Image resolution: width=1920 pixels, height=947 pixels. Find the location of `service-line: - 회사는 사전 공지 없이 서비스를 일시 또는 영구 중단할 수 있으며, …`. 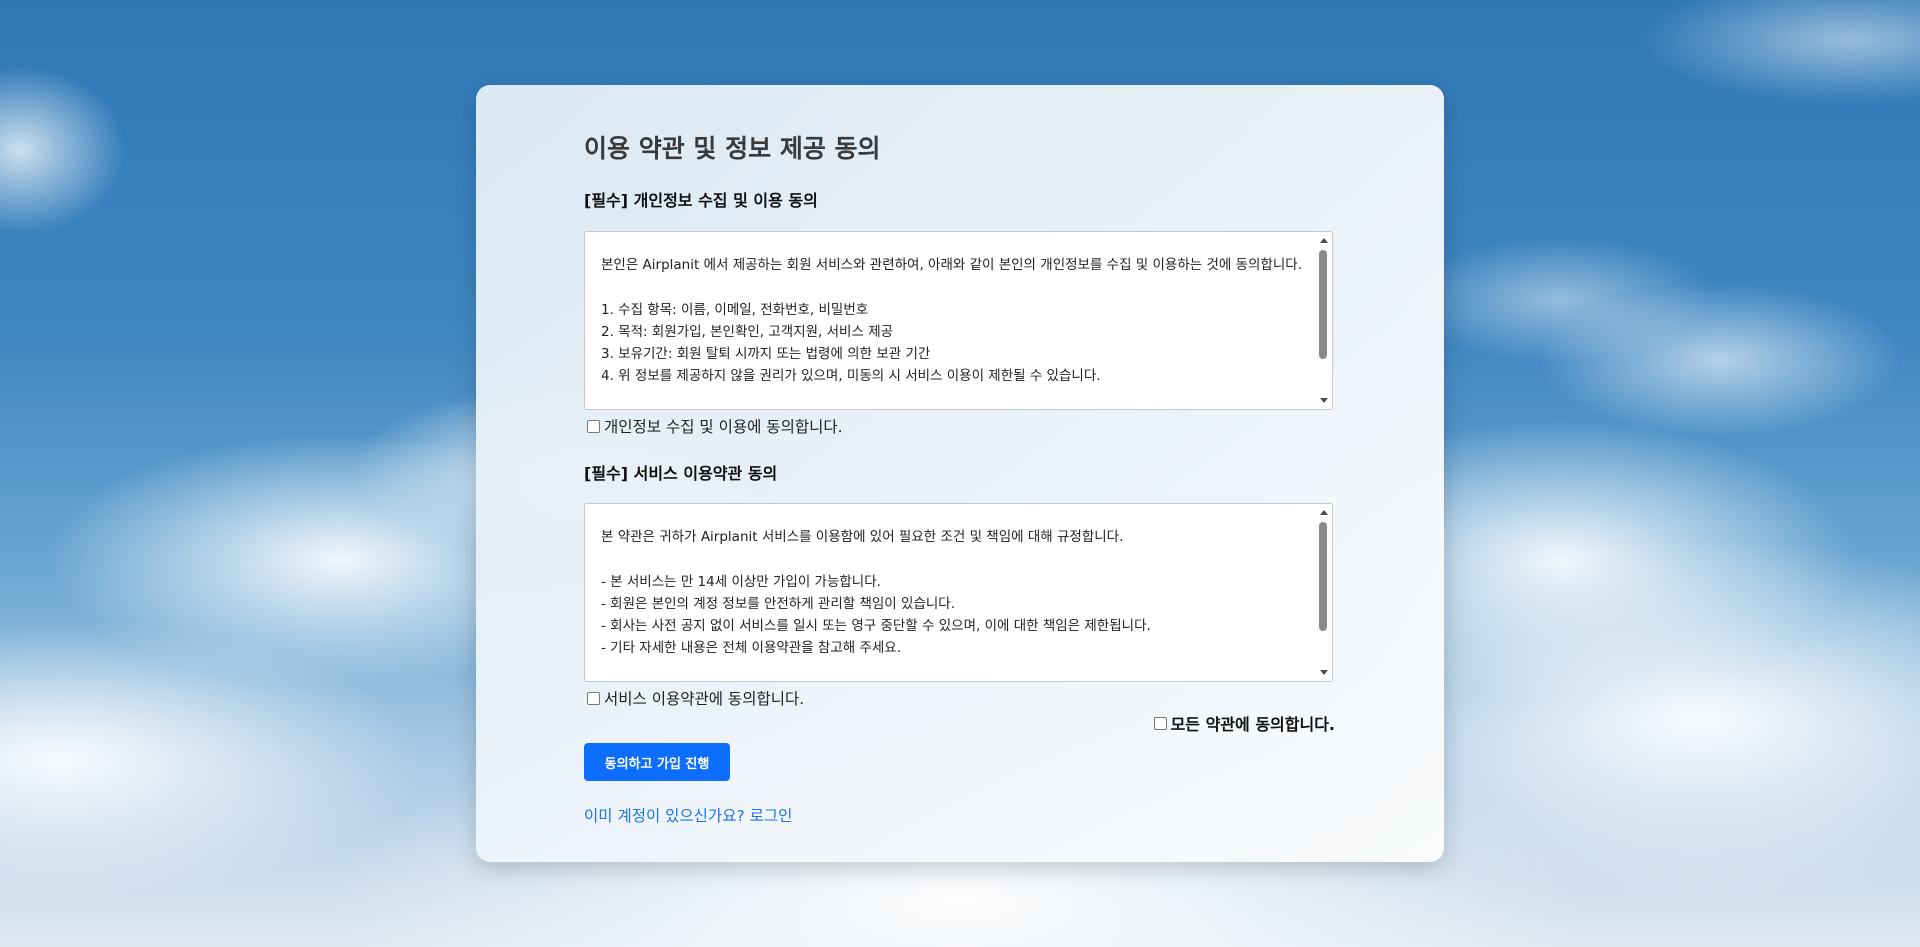

service-line: - 회사는 사전 공지 없이 서비스를 일시 또는 영구 중단할 수 있으며, … is located at coordinates (876, 626).